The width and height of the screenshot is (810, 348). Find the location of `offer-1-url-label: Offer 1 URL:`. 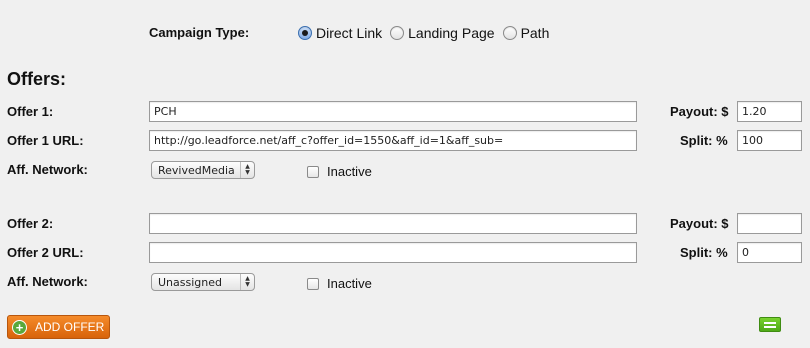

offer-1-url-label: Offer 1 URL: is located at coordinates (45, 140).